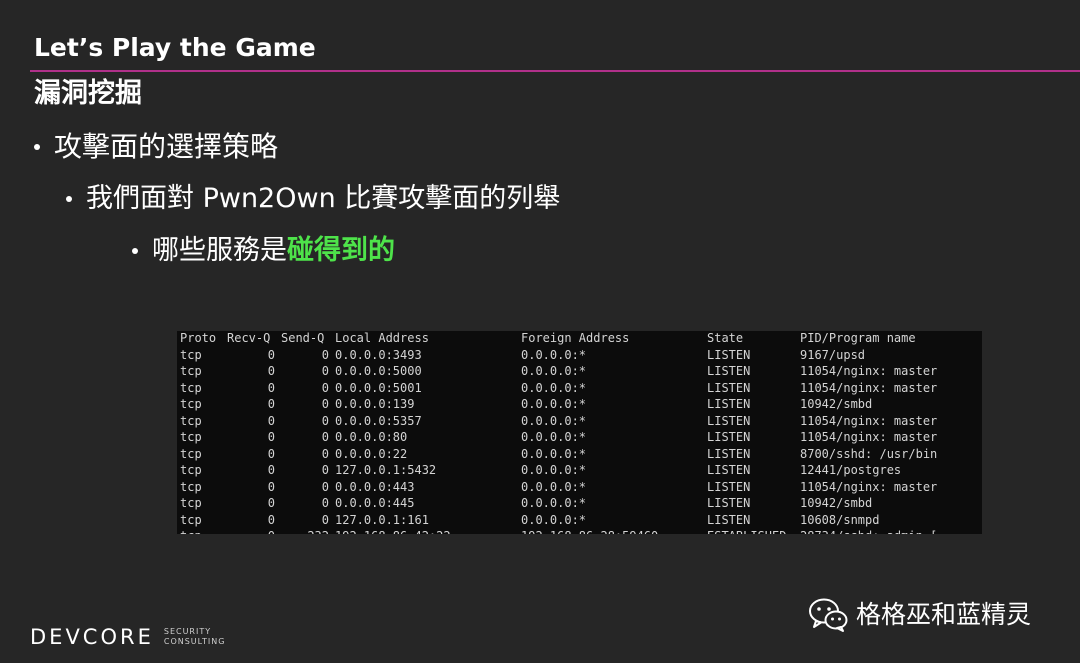 This screenshot has width=1080, height=663. Describe the element at coordinates (828, 615) in the screenshot. I see `wechat-icon` at that location.